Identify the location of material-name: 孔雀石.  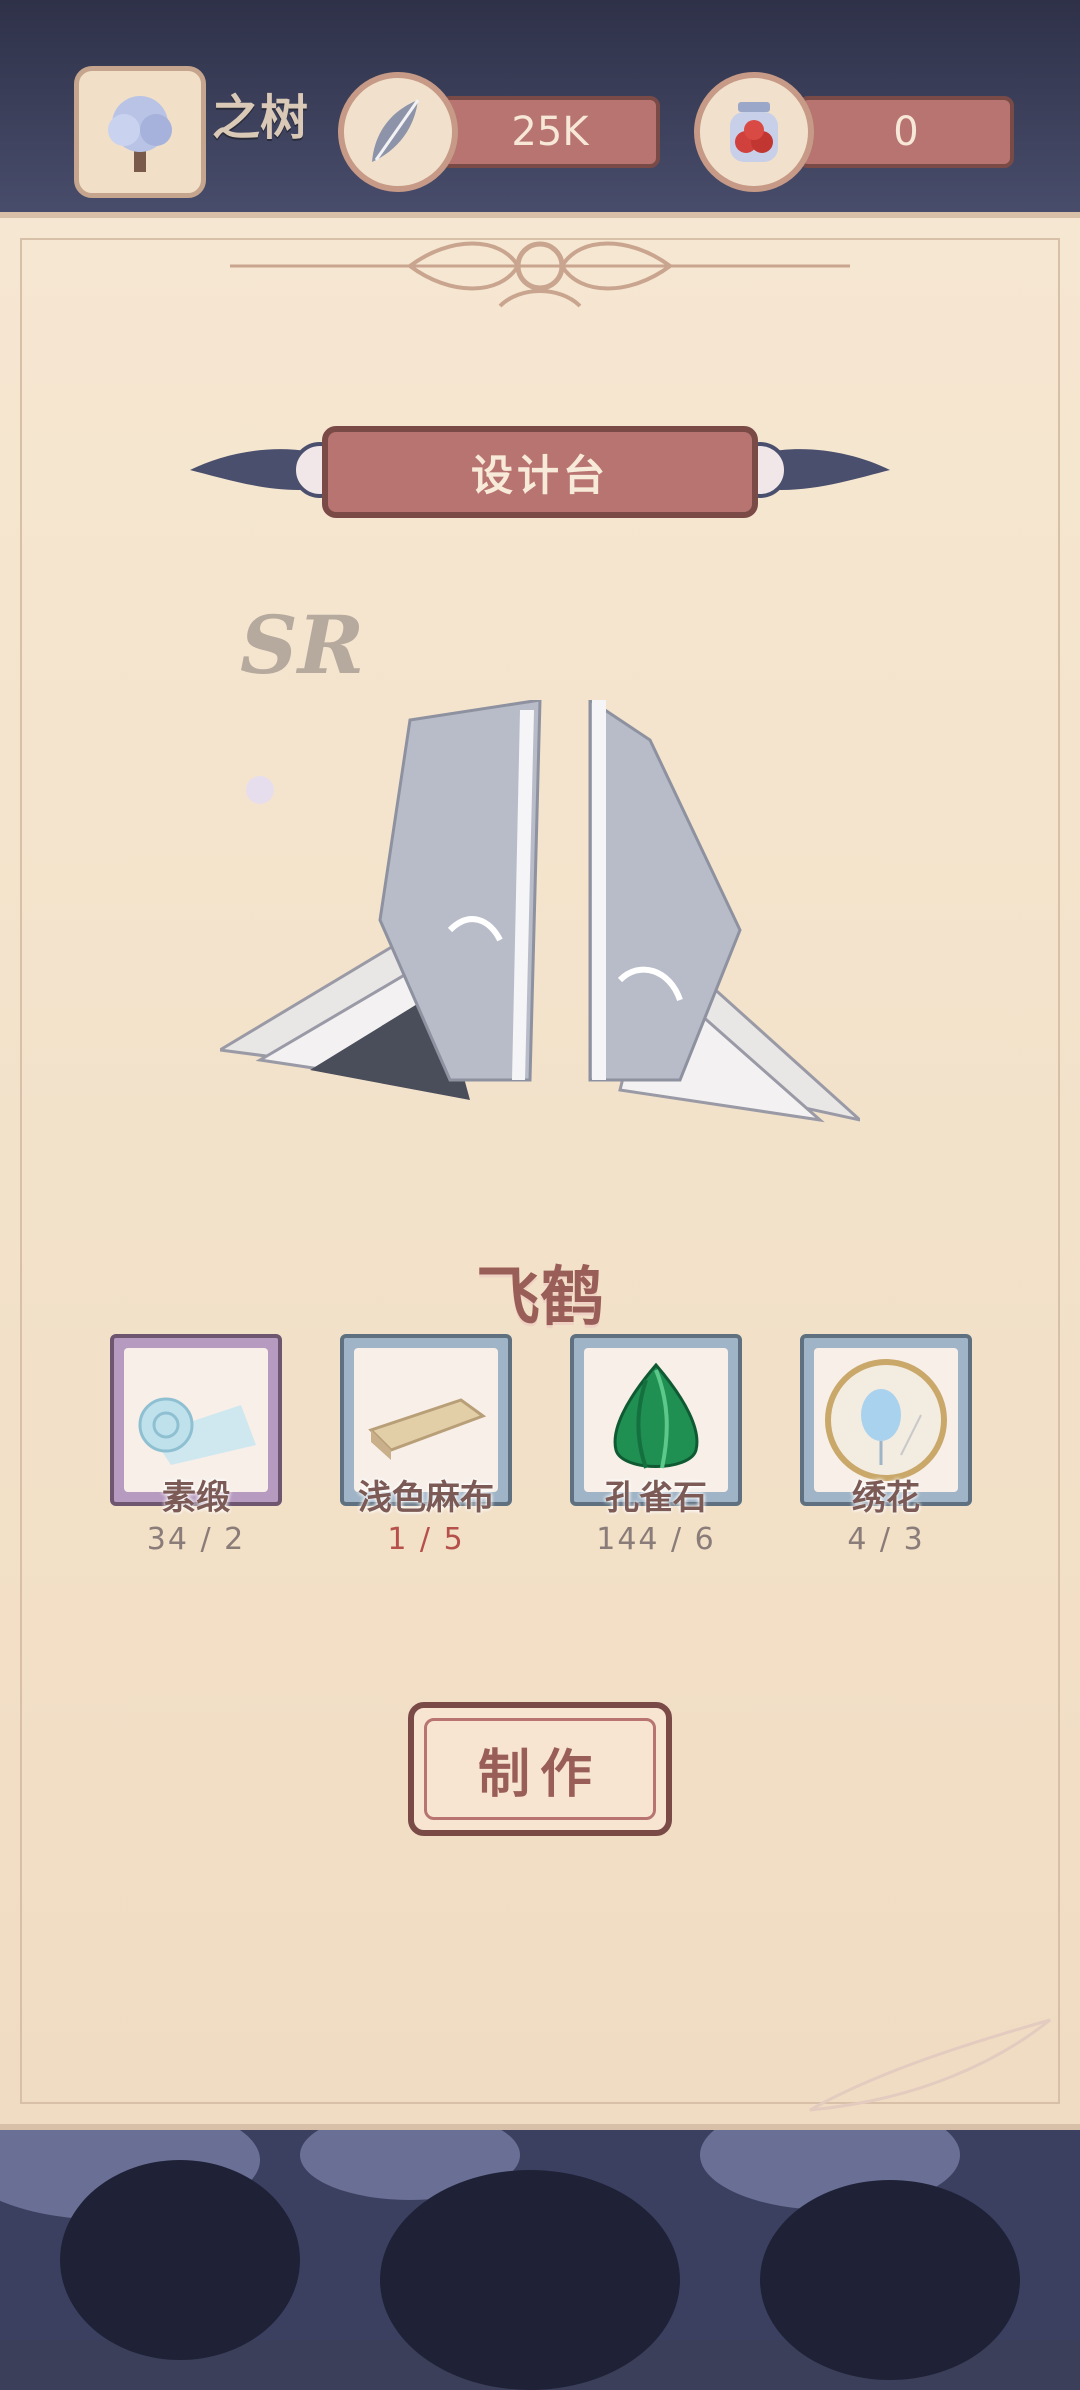
(656, 1498).